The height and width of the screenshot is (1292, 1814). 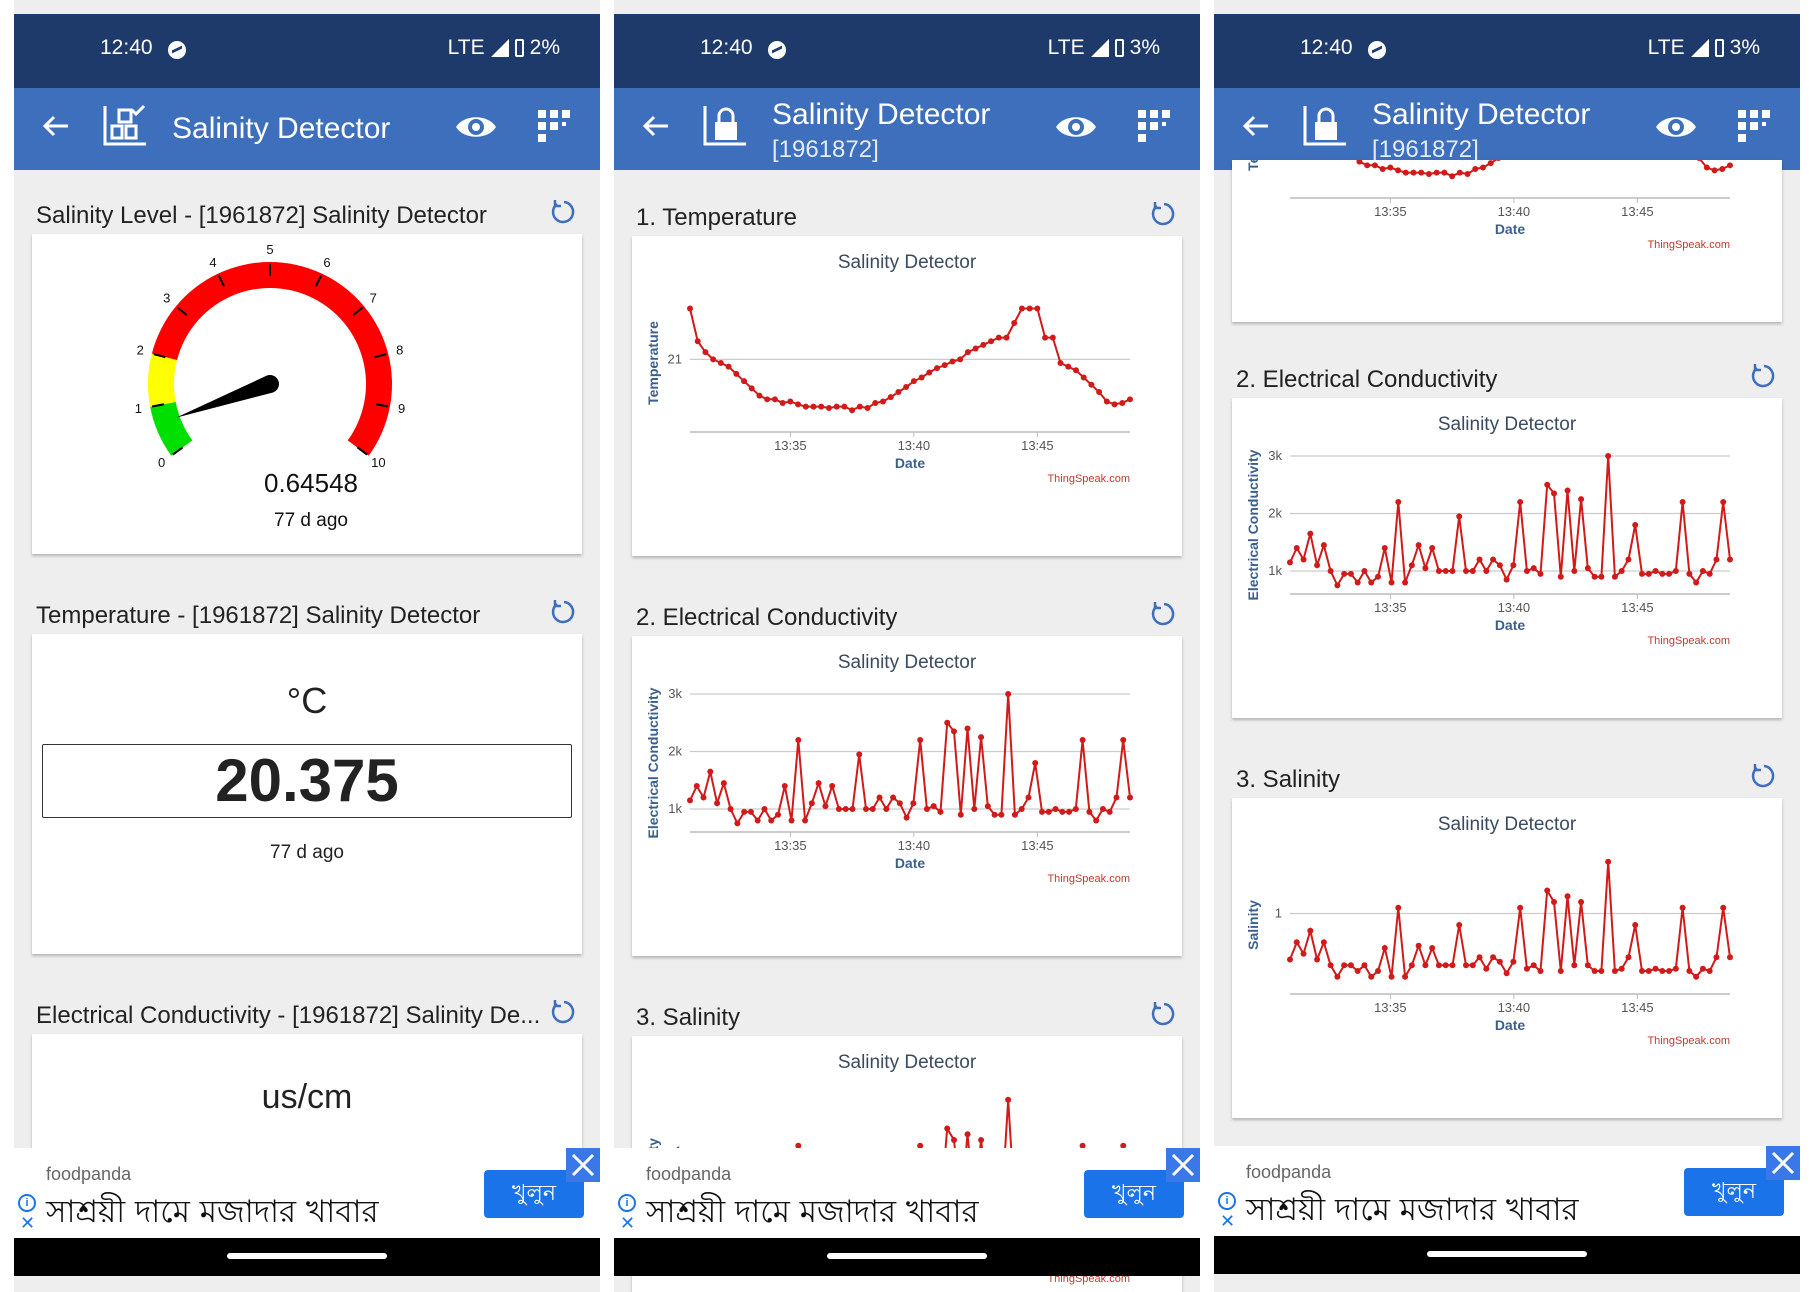 I want to click on signal-icon, so click(x=1099, y=48).